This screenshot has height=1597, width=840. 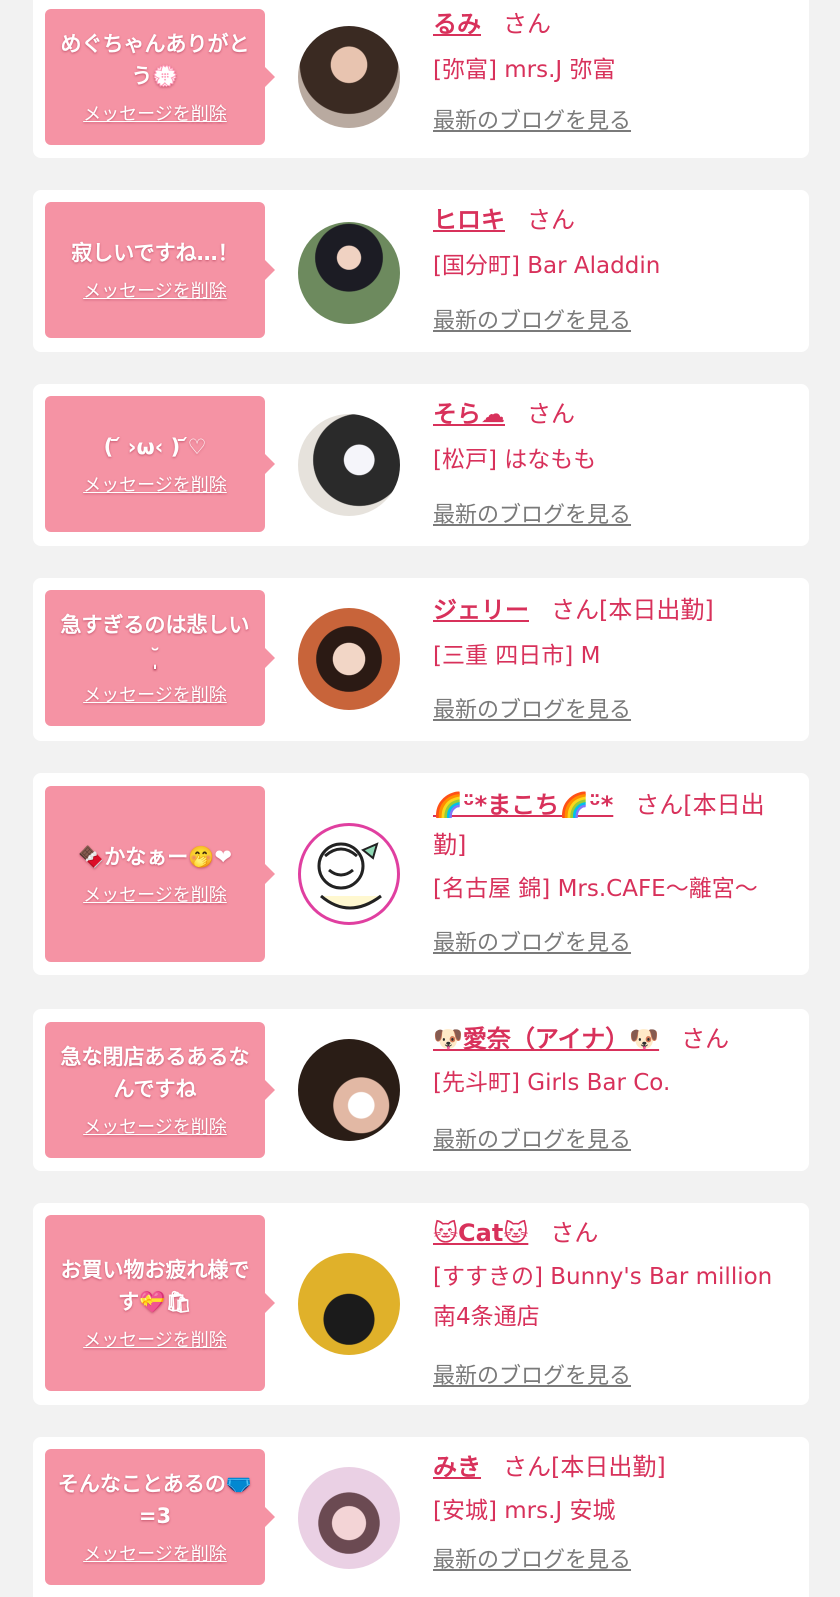 I want to click on message-bubble: 🍫かなぁー🤭❤ メッセージを削除, so click(x=160, y=874).